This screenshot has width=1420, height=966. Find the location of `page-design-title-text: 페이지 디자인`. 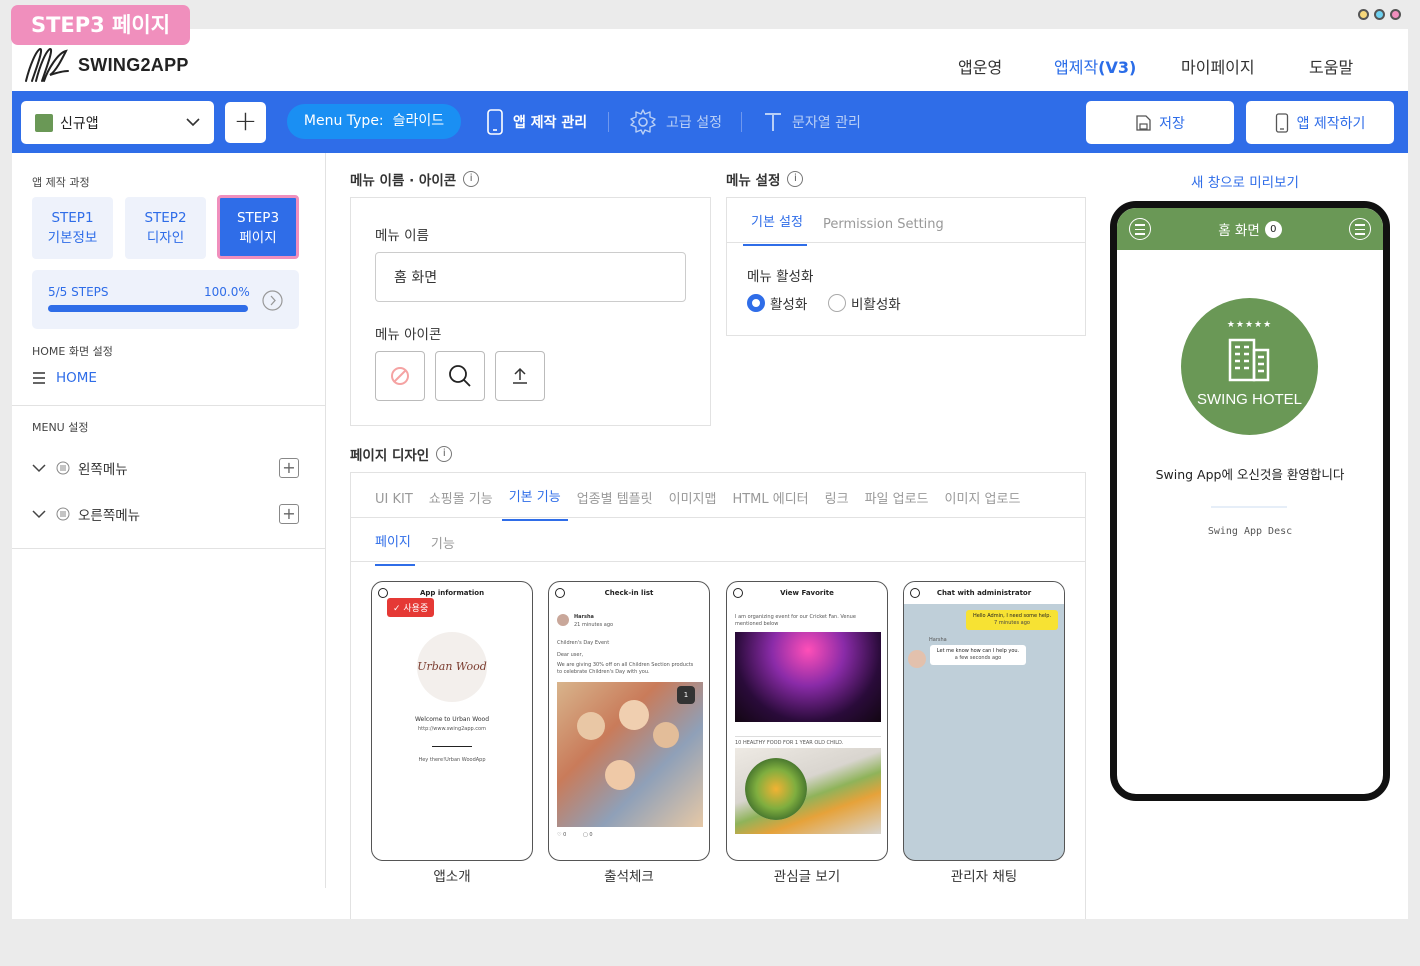

page-design-title-text: 페이지 디자인 is located at coordinates (390, 456).